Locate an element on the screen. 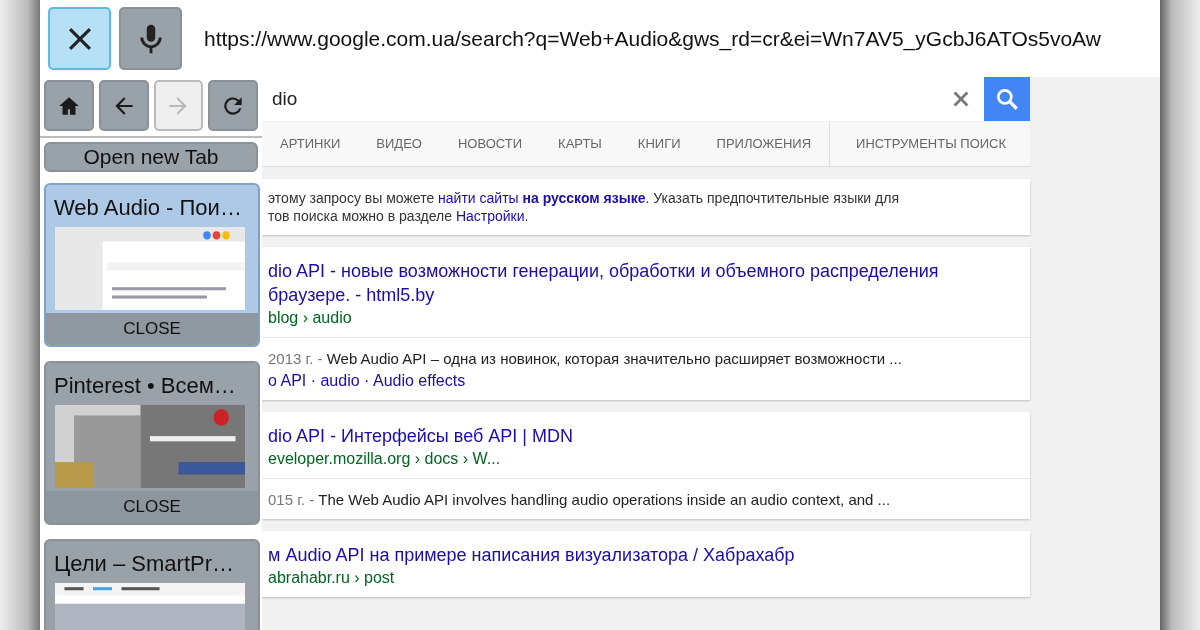 The image size is (1200, 630). sub-links: o API · audio · Audio effects is located at coordinates (645, 381).